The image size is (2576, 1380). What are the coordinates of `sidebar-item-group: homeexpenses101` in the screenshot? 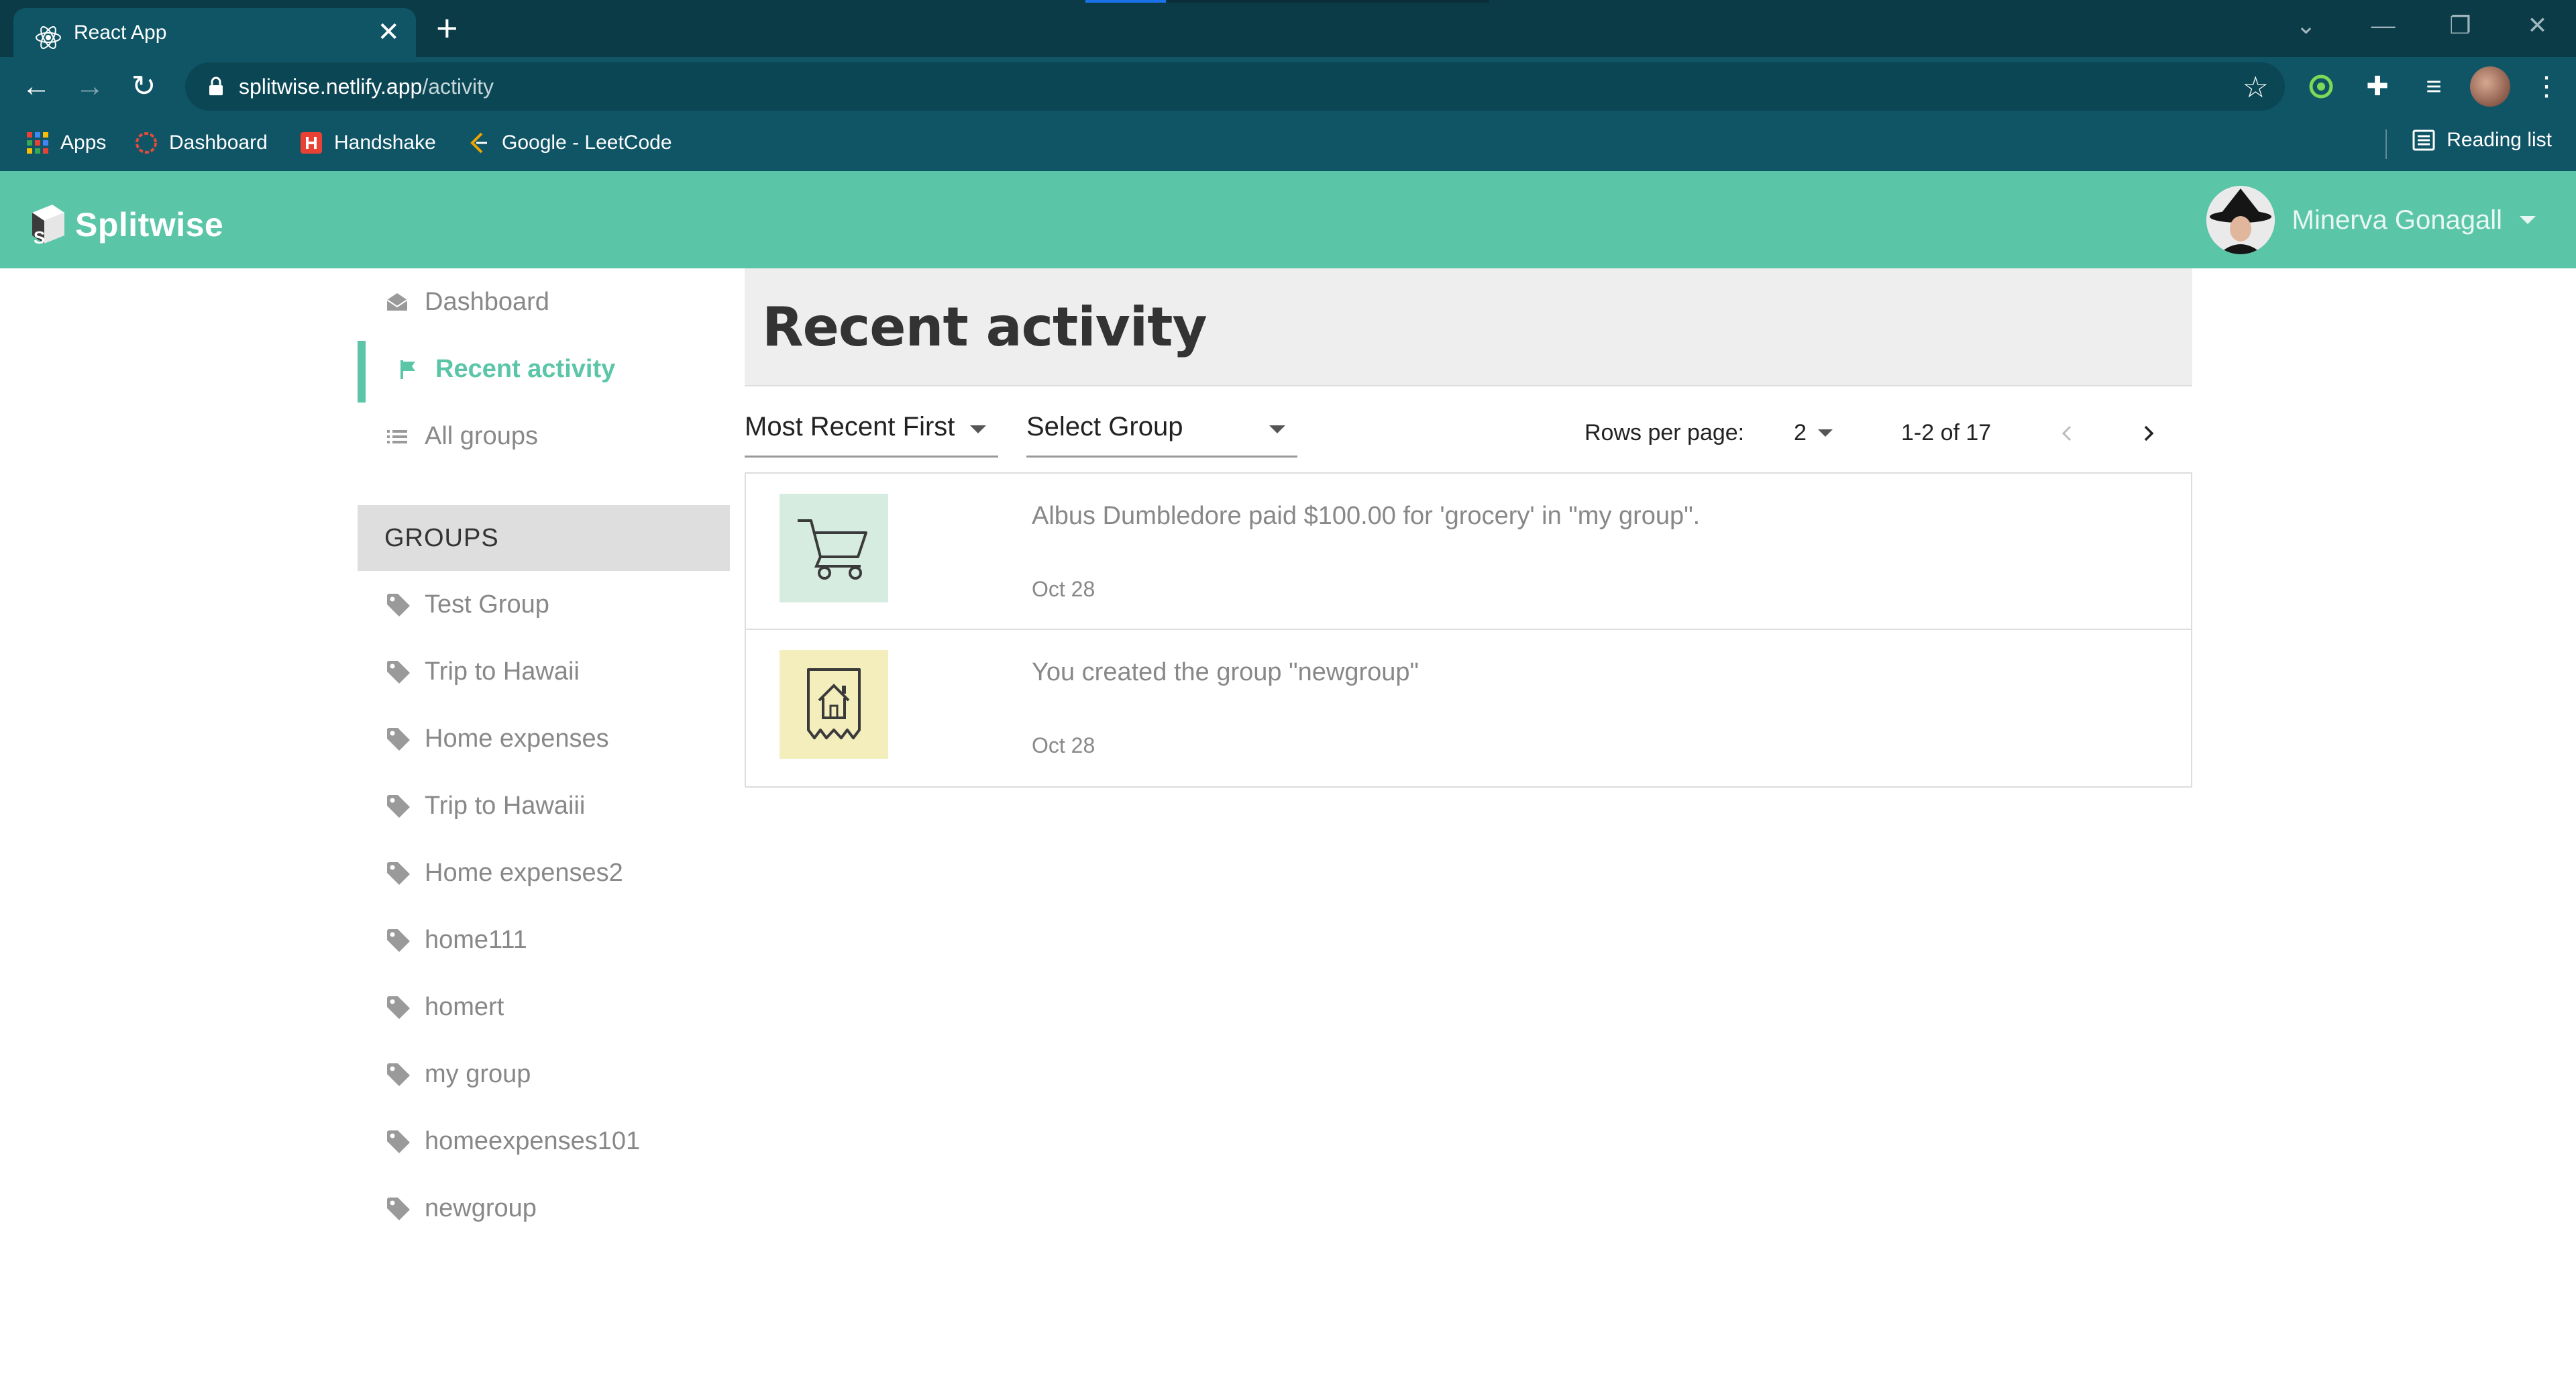 It's located at (544, 1141).